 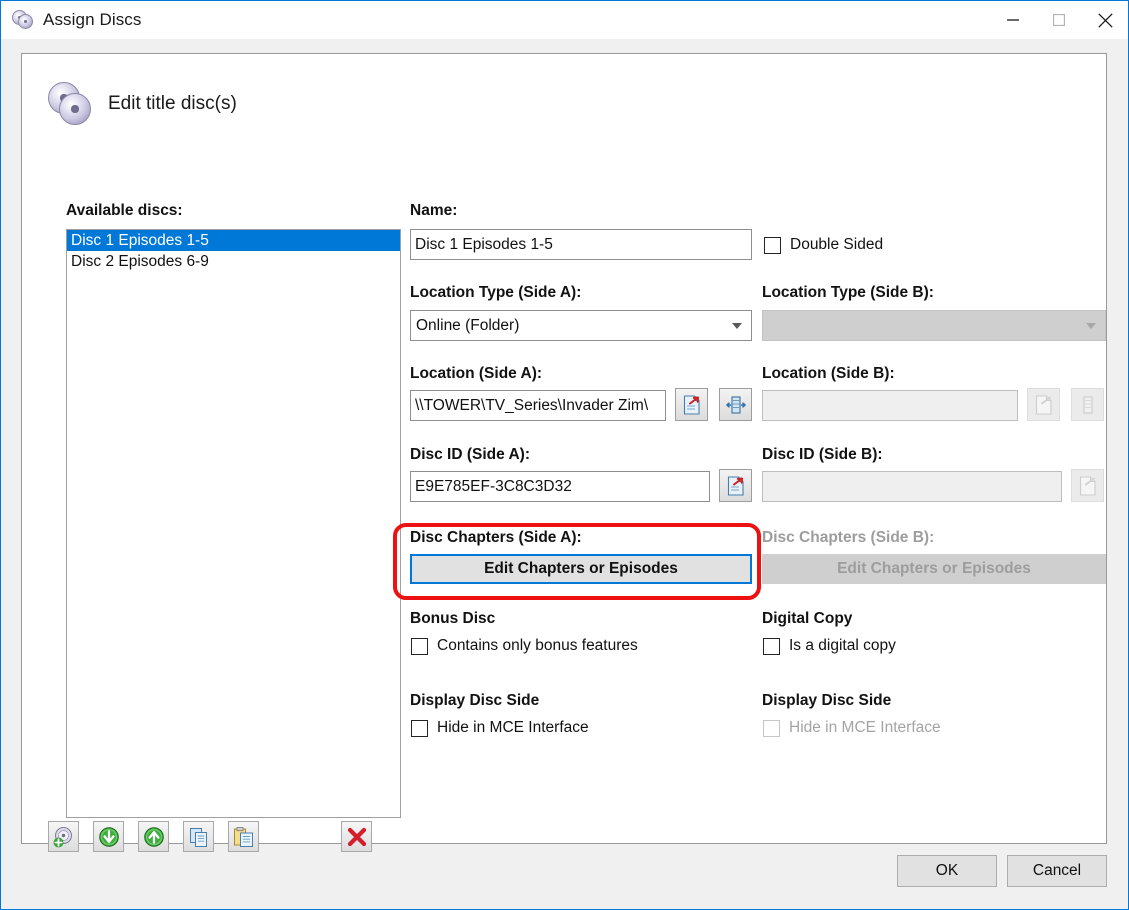 What do you see at coordinates (243, 836) in the screenshot?
I see `paste-icon` at bounding box center [243, 836].